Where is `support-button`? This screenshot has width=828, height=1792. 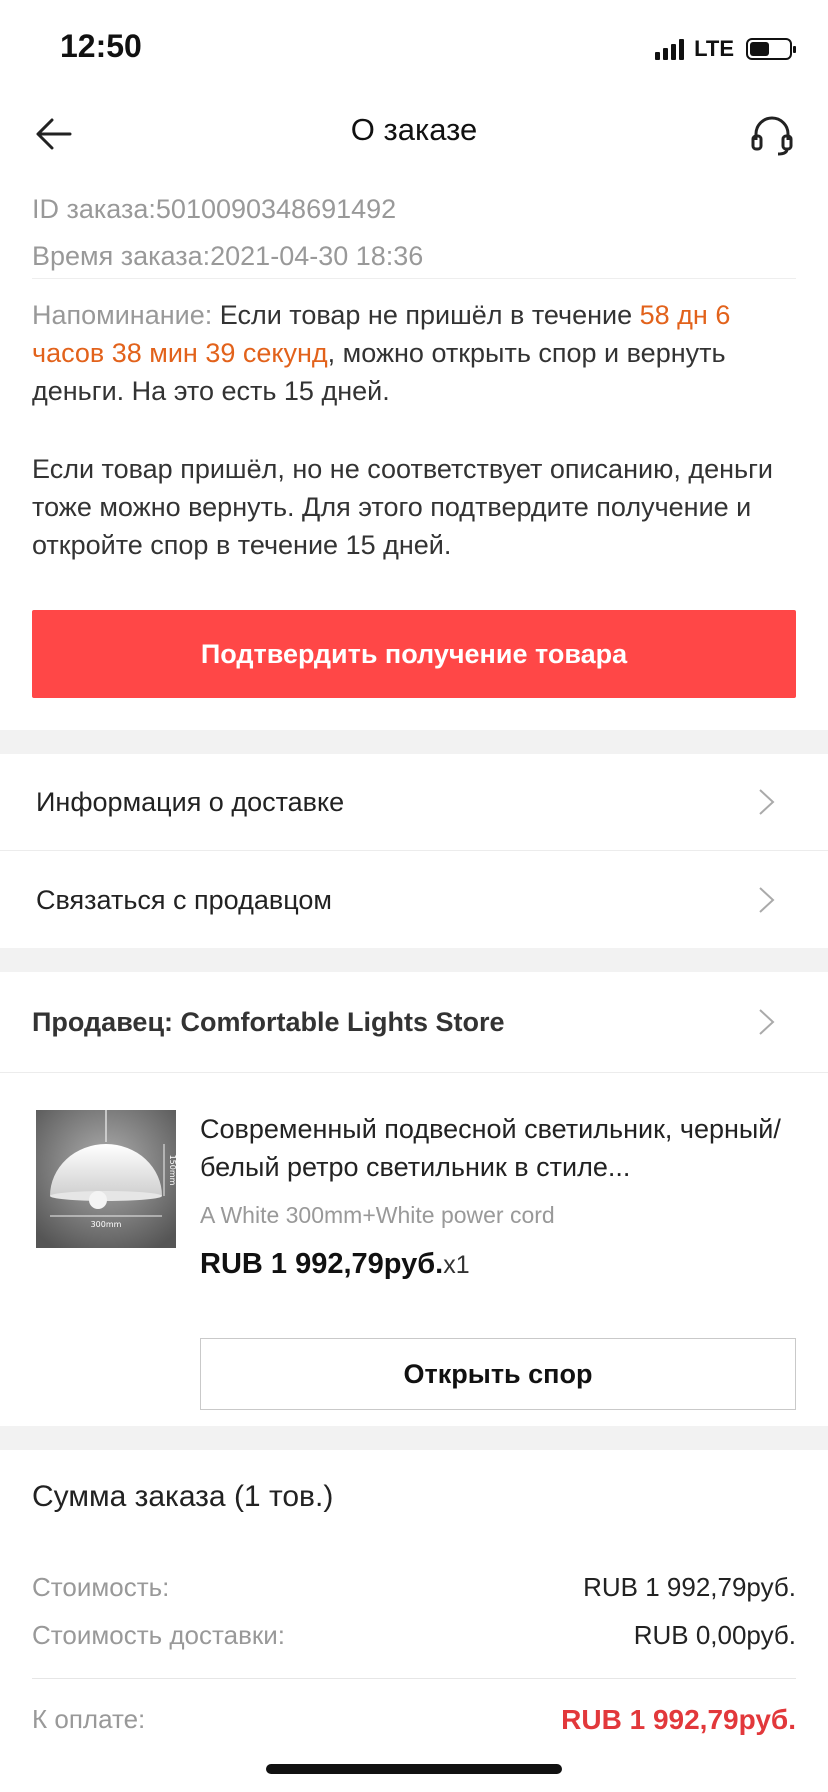 support-button is located at coordinates (772, 134).